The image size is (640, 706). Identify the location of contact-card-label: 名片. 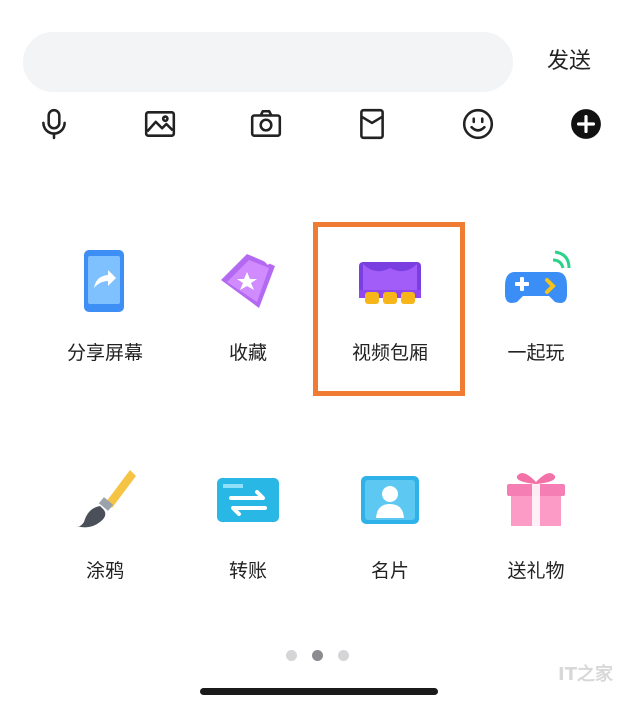
(389, 571).